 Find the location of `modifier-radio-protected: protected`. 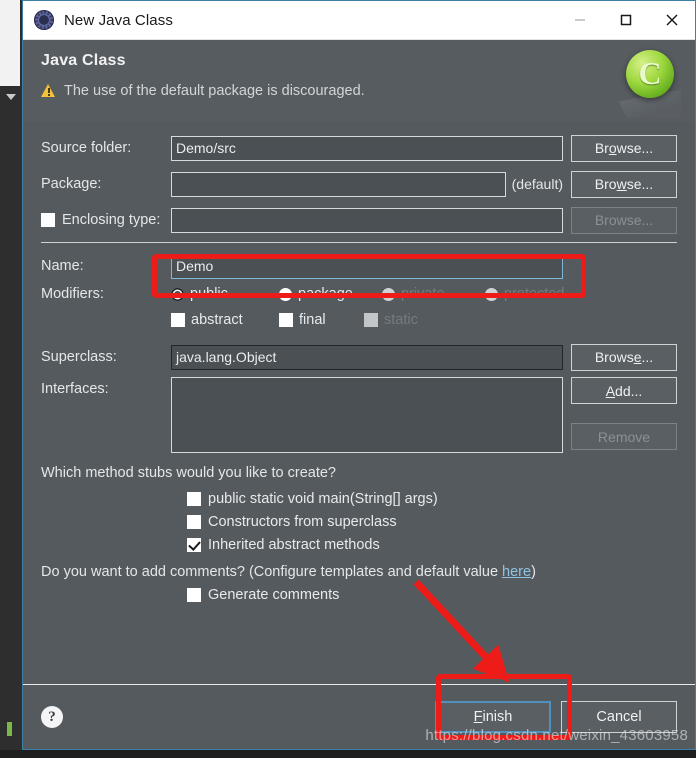

modifier-radio-protected: protected is located at coordinates (524, 294).